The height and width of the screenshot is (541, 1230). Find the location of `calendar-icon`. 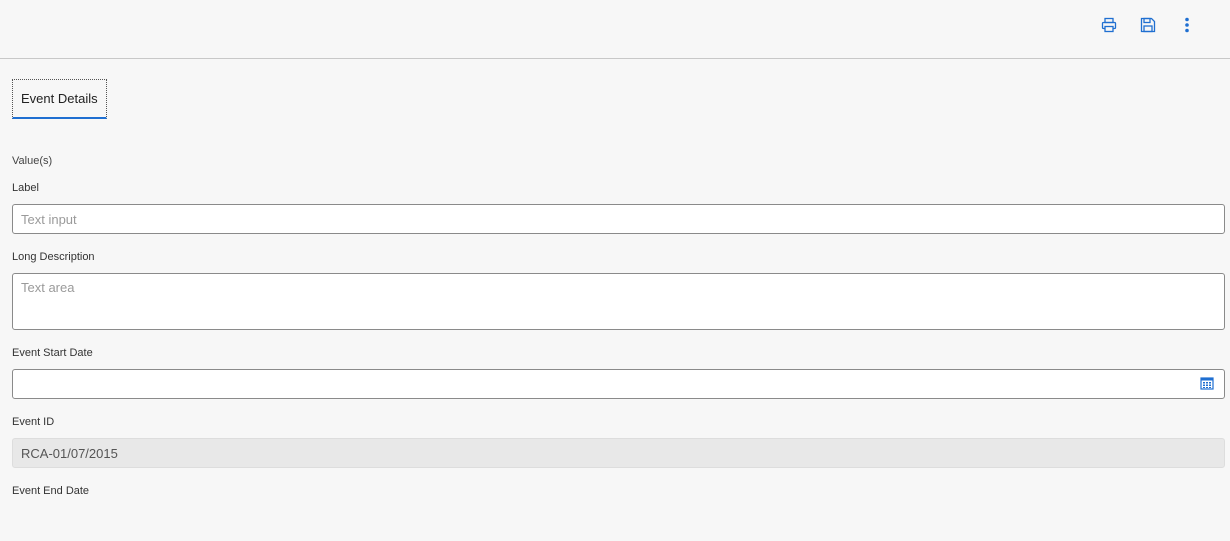

calendar-icon is located at coordinates (1207, 383).